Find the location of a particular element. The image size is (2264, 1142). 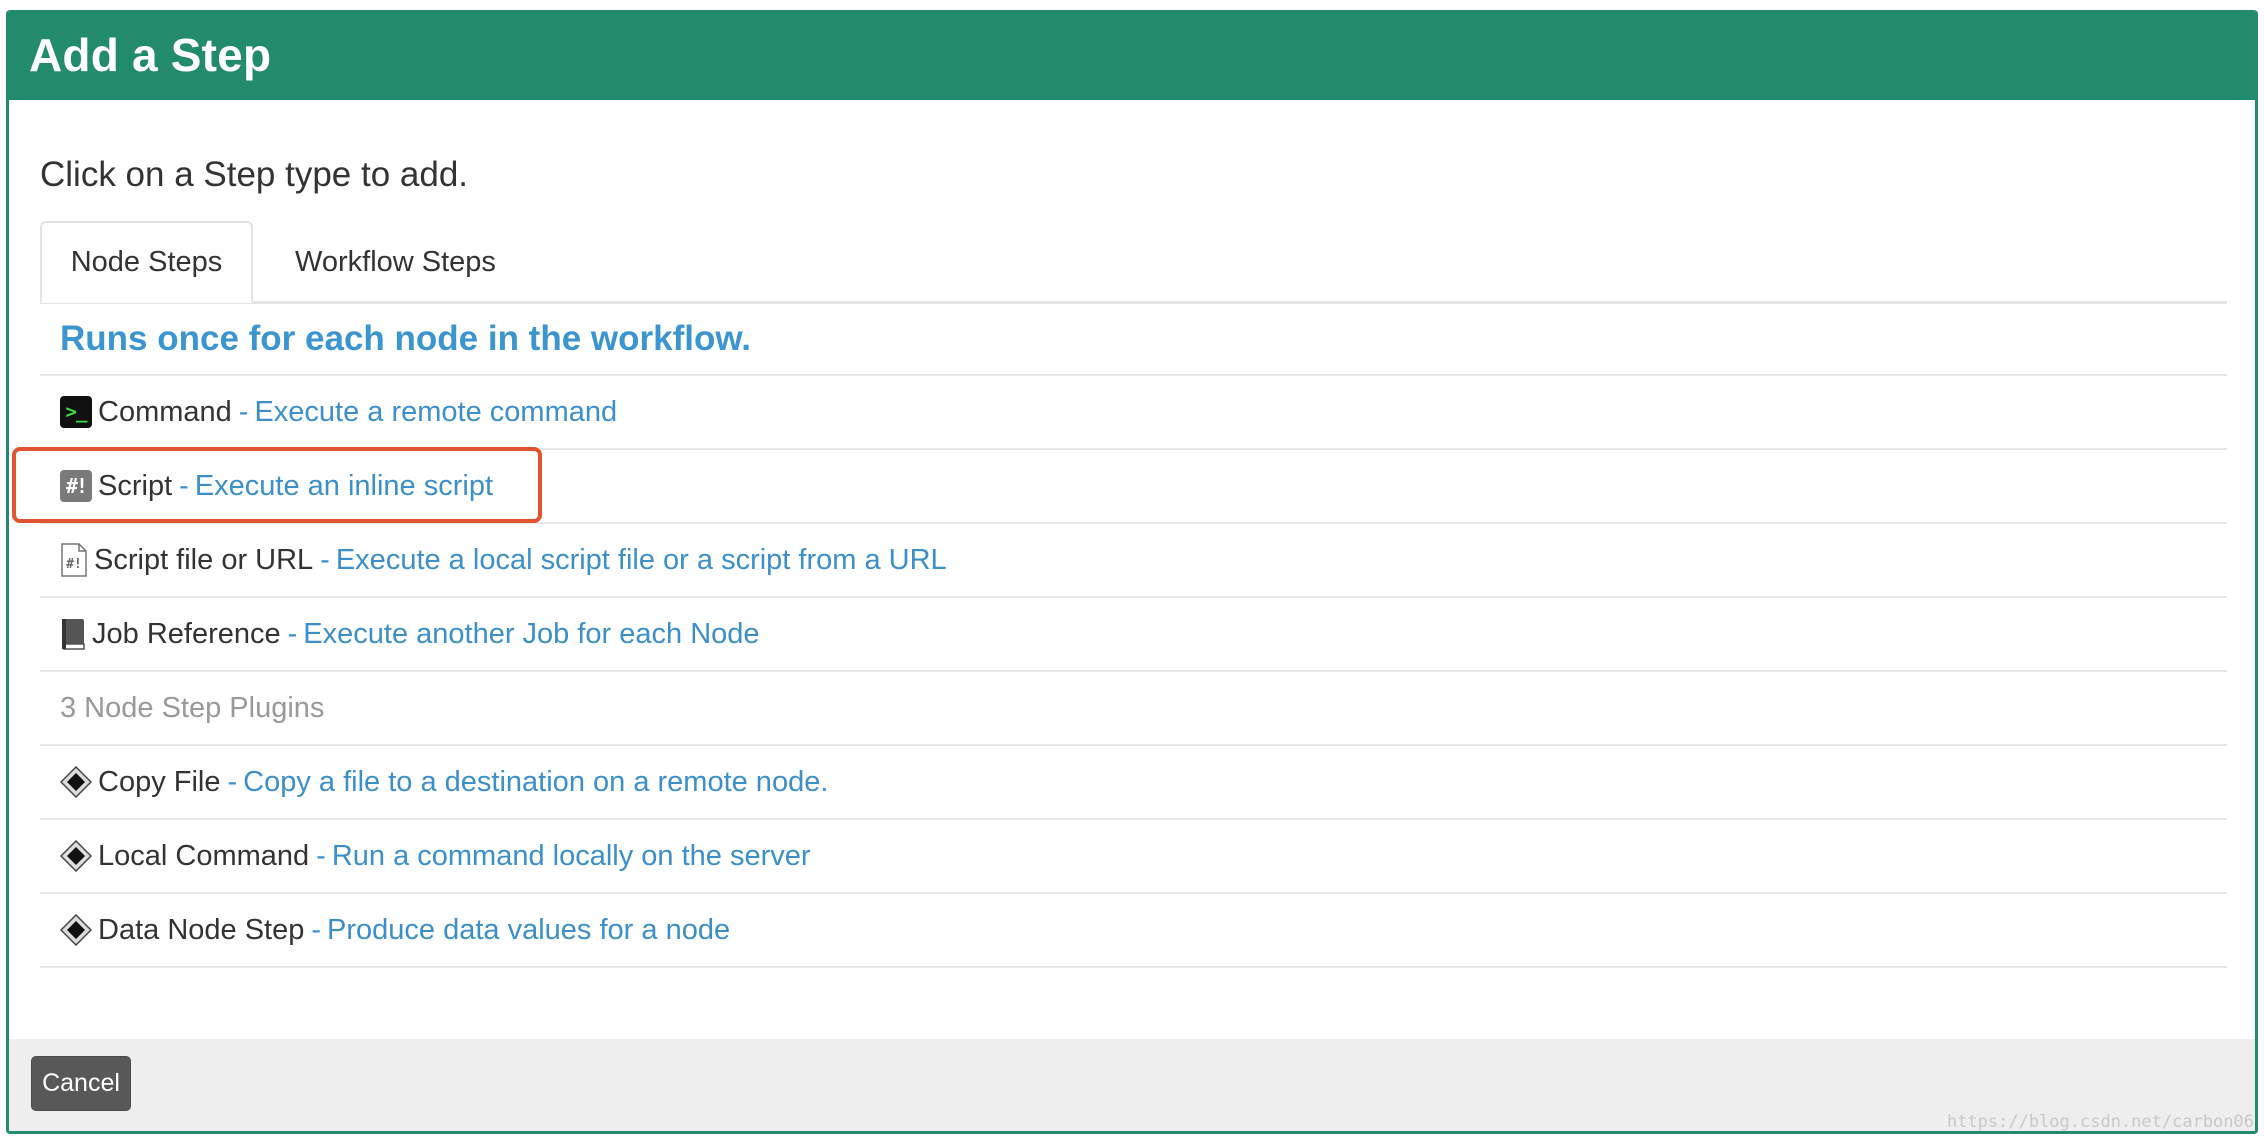

watermark: https://blog.csdn.net/carbon06 is located at coordinates (2100, 1122).